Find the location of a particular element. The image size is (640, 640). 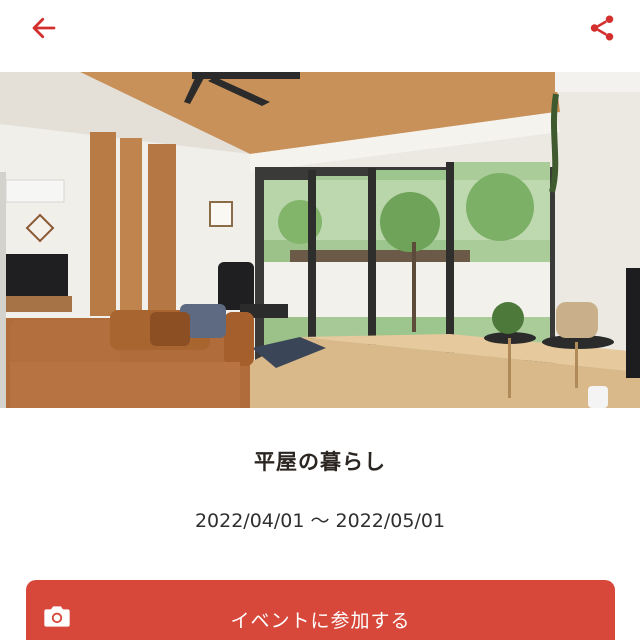

event-title: 平屋の暮らし is located at coordinates (320, 462).